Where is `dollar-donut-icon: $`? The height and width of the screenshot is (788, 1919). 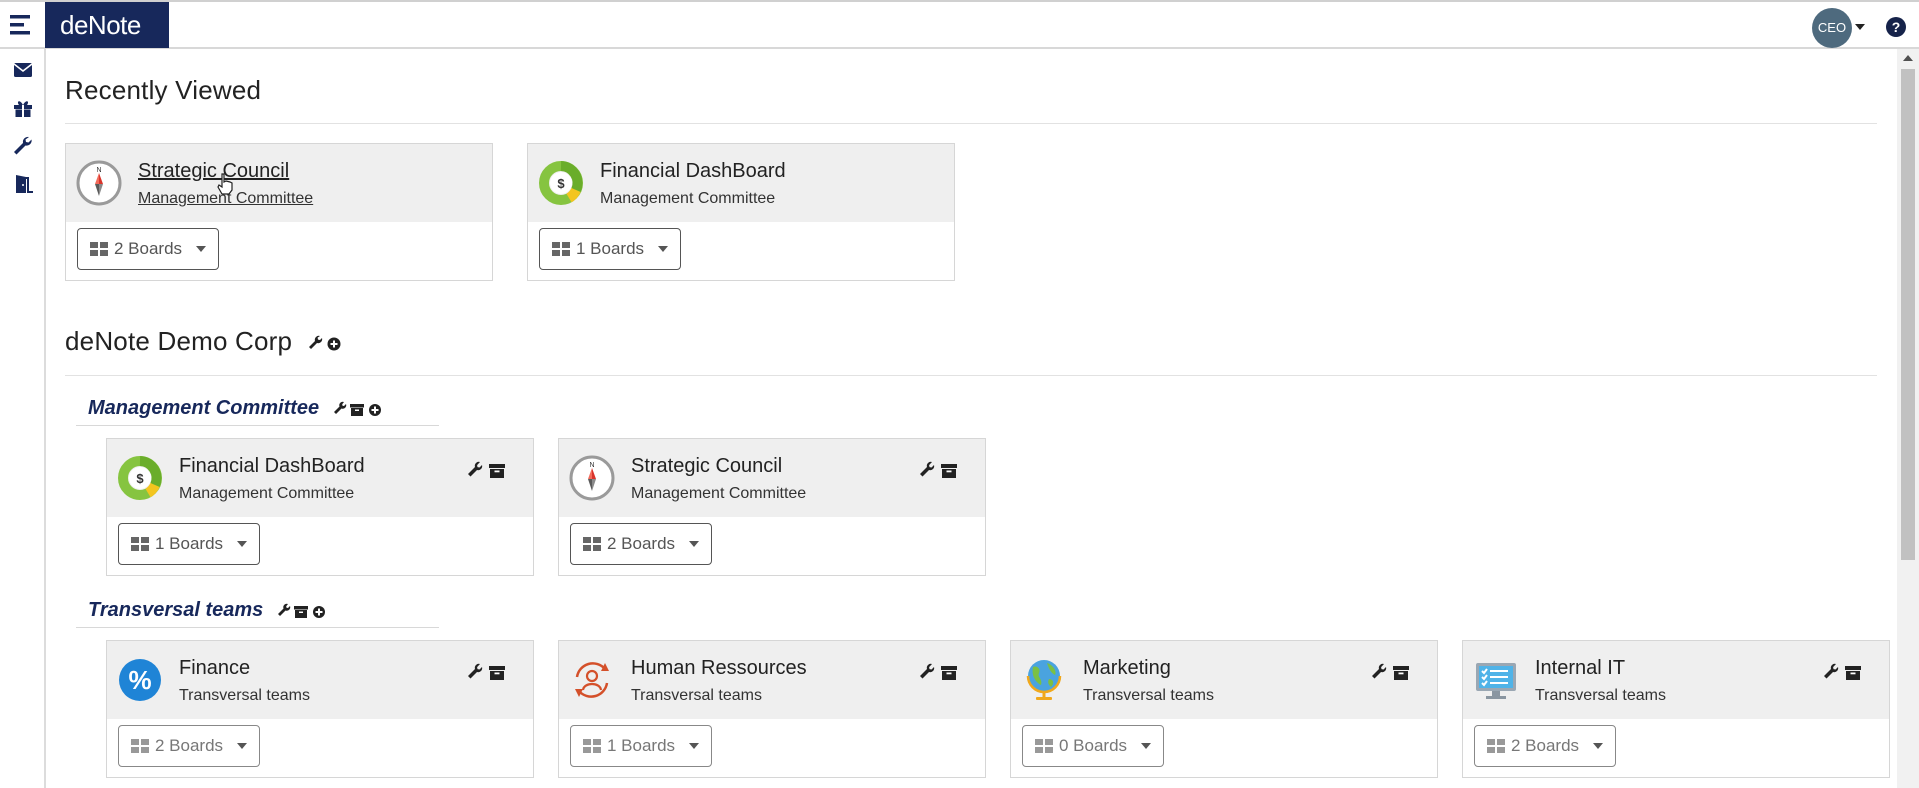 dollar-donut-icon: $ is located at coordinates (140, 478).